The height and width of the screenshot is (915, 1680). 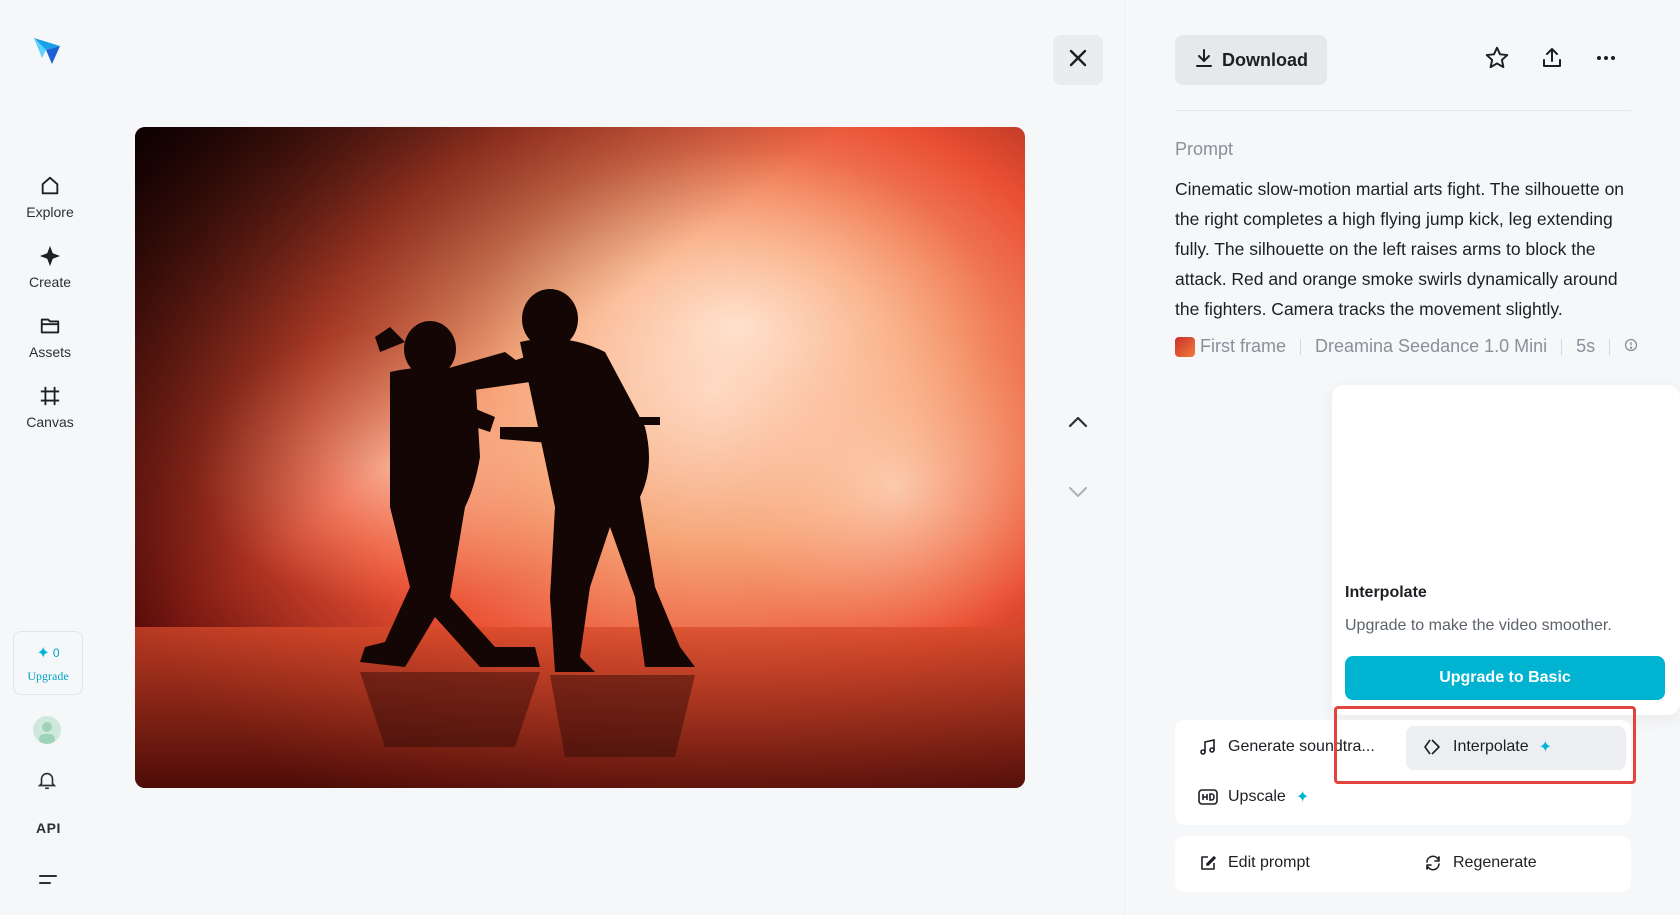 What do you see at coordinates (1495, 862) in the screenshot?
I see `regenerate-label: Regenerate` at bounding box center [1495, 862].